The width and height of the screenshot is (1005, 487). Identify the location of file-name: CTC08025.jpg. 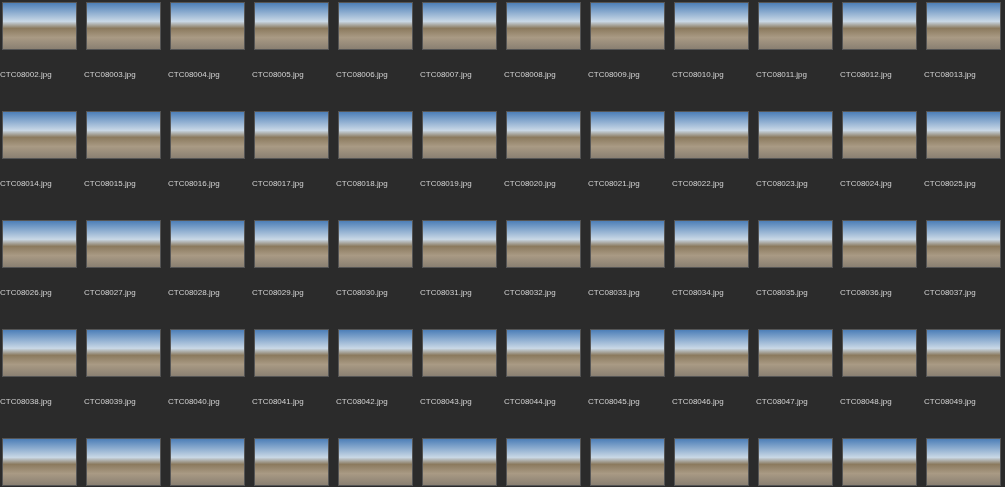
(950, 184).